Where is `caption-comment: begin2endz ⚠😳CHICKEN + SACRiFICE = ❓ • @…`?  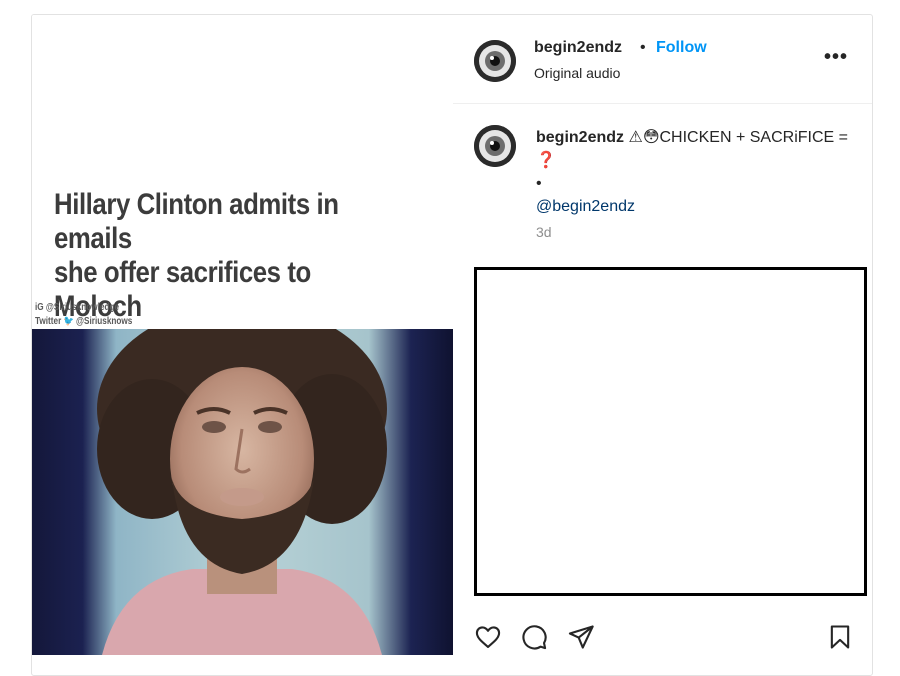
caption-comment: begin2endz ⚠😳CHICKEN + SACRiFICE = ❓ • @… is located at coordinates (662, 184).